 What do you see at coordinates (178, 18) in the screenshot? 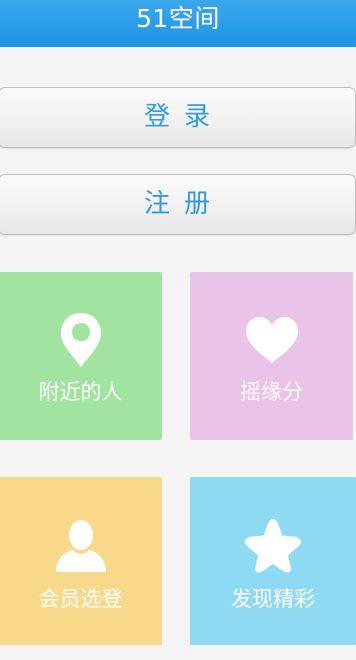
I see `app-title: 51空间` at bounding box center [178, 18].